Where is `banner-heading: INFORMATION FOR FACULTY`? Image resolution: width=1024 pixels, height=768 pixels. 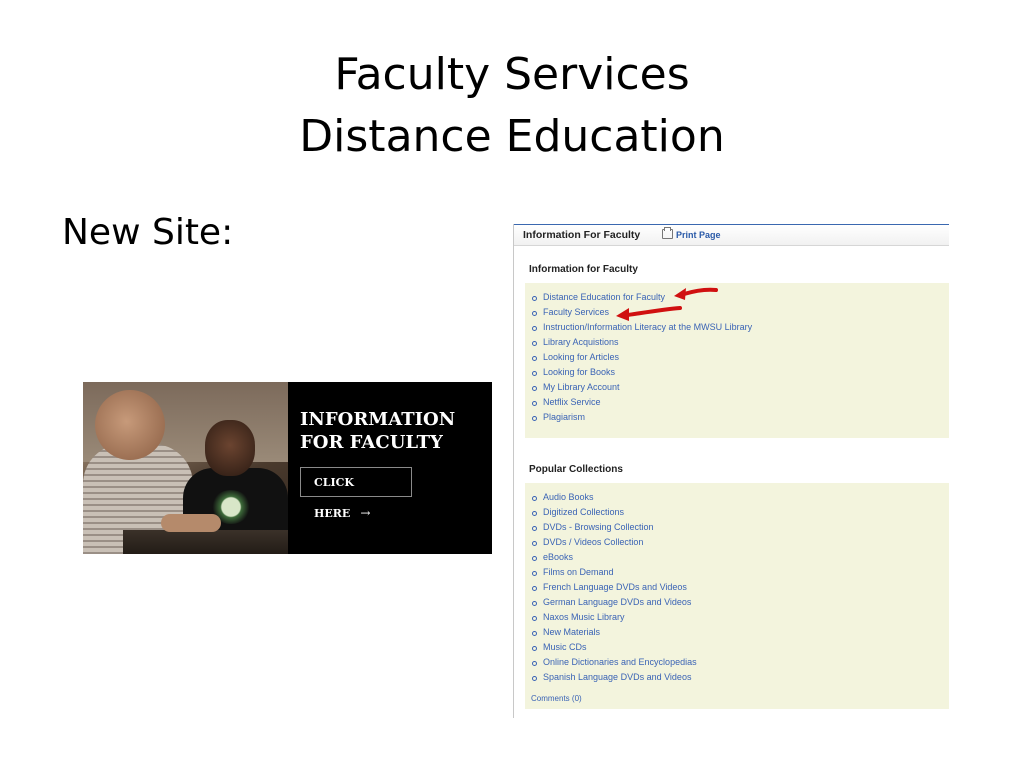 banner-heading: INFORMATION FOR FACULTY is located at coordinates (390, 431).